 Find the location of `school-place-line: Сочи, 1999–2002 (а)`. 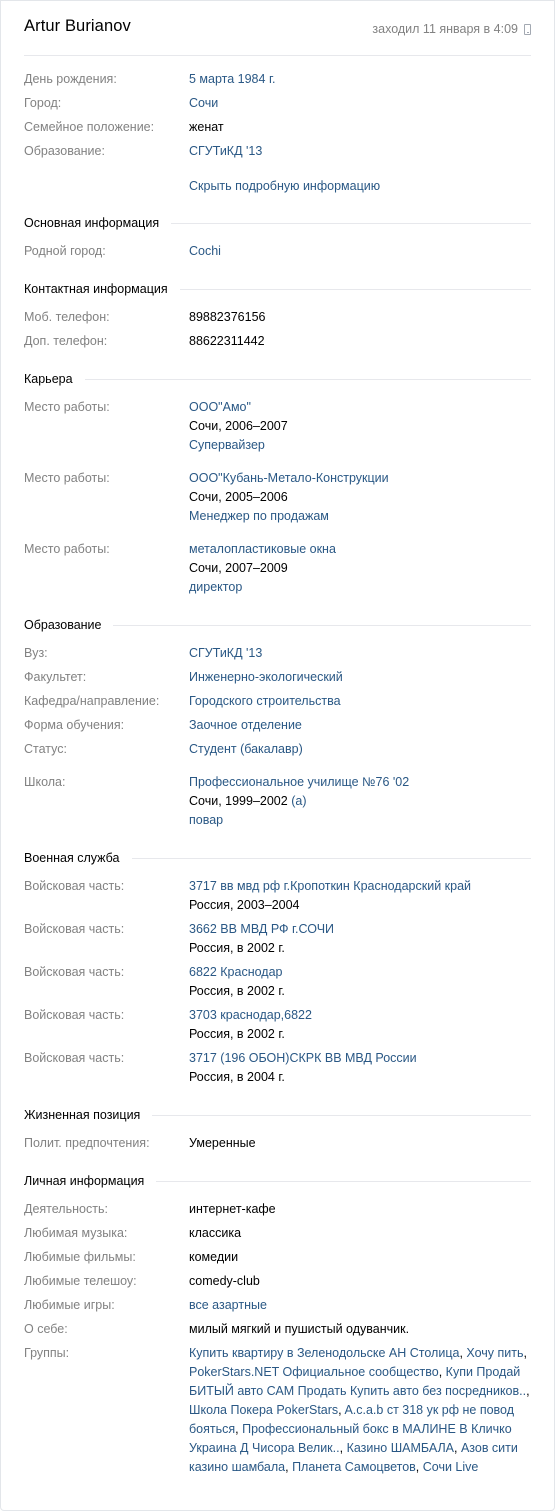

school-place-line: Сочи, 1999–2002 (а) is located at coordinates (360, 801).